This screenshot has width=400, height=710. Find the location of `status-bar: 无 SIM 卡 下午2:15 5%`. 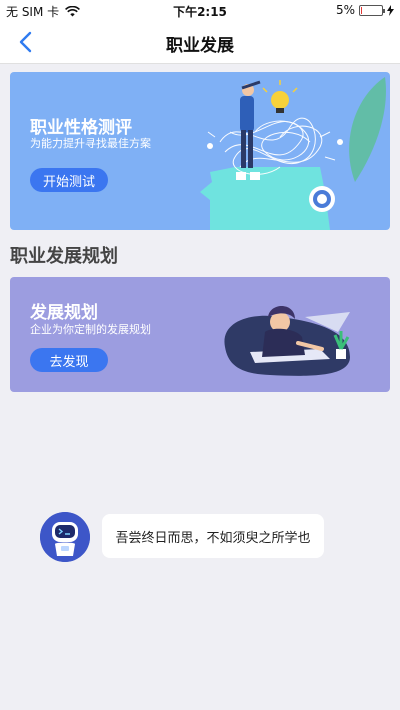

status-bar: 无 SIM 卡 下午2:15 5% is located at coordinates (200, 10).